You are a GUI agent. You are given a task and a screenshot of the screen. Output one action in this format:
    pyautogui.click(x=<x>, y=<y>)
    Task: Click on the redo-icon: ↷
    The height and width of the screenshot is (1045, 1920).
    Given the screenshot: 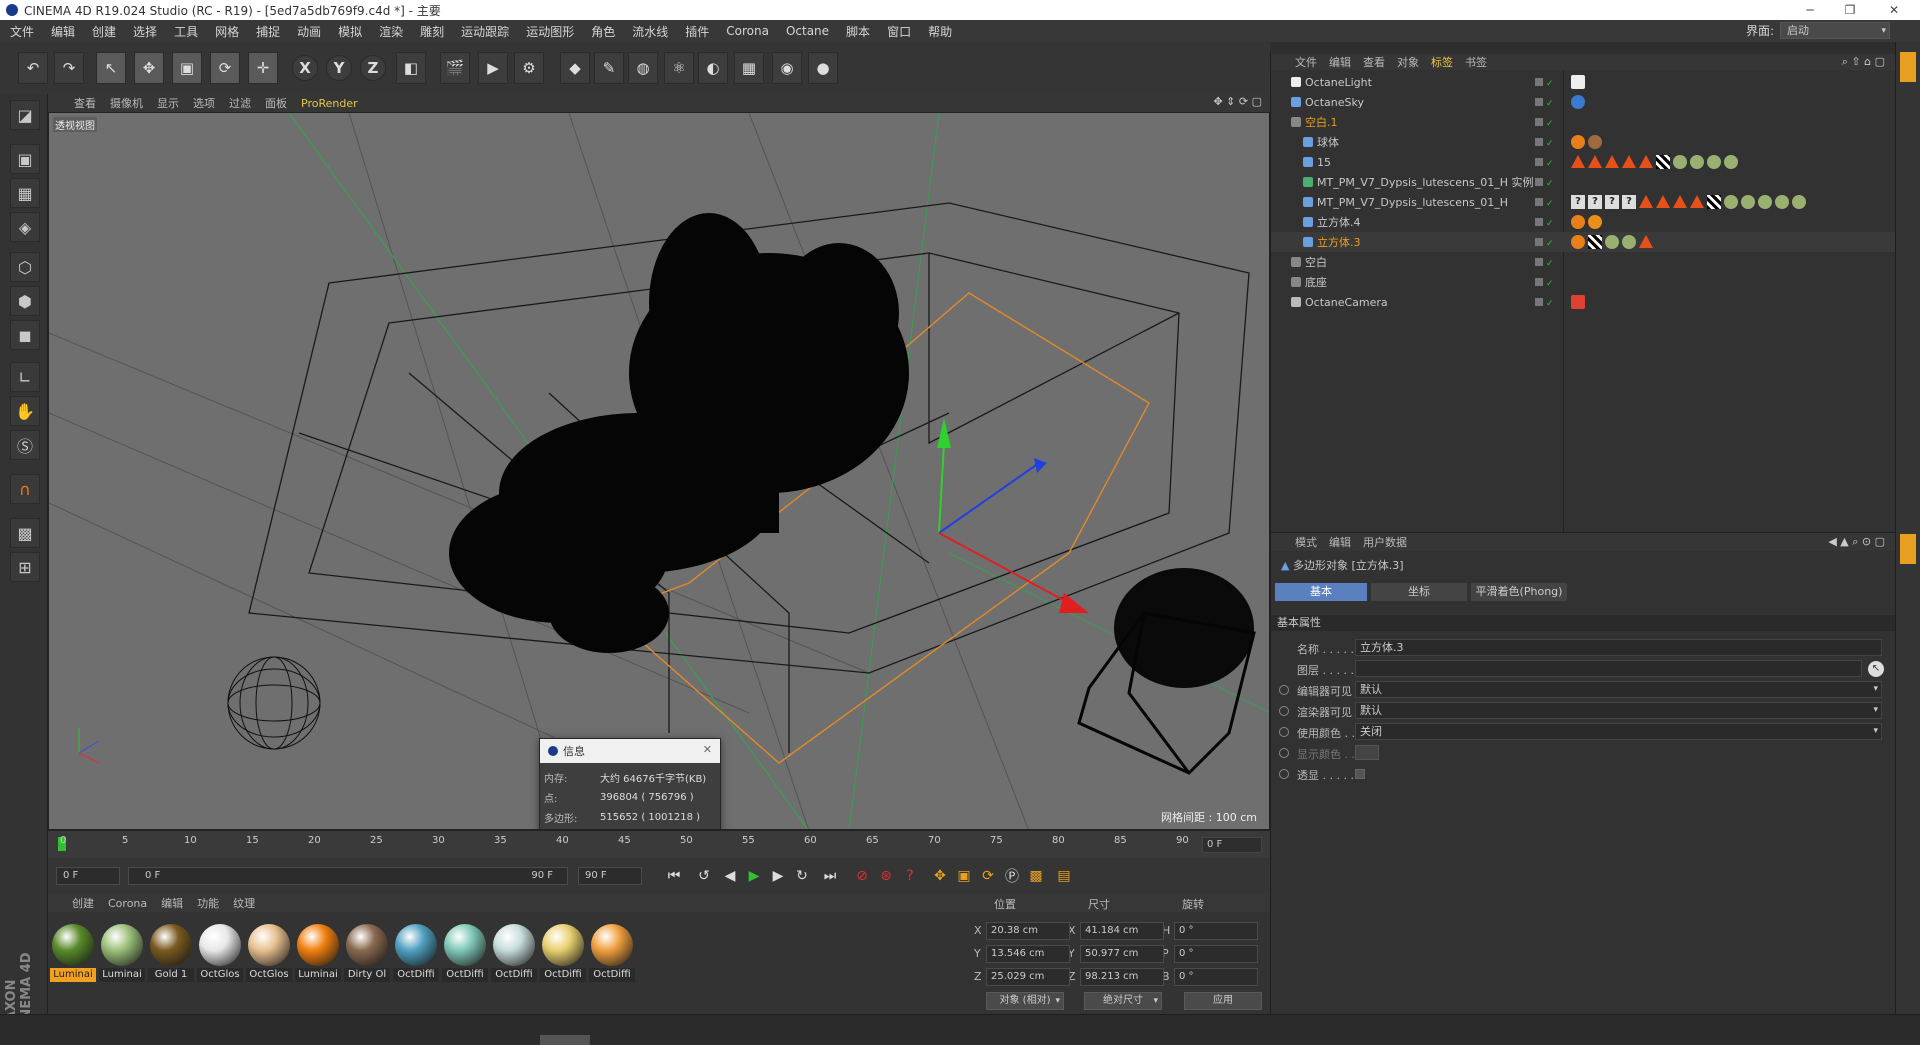 What is the action you would take?
    pyautogui.click(x=69, y=68)
    